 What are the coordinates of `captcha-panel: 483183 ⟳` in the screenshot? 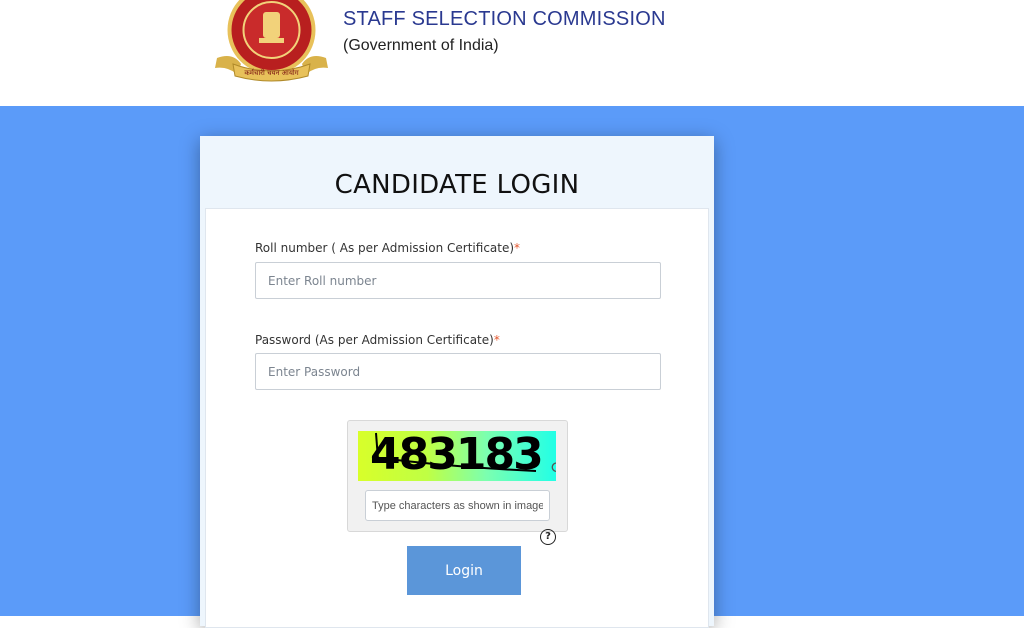 It's located at (457, 476).